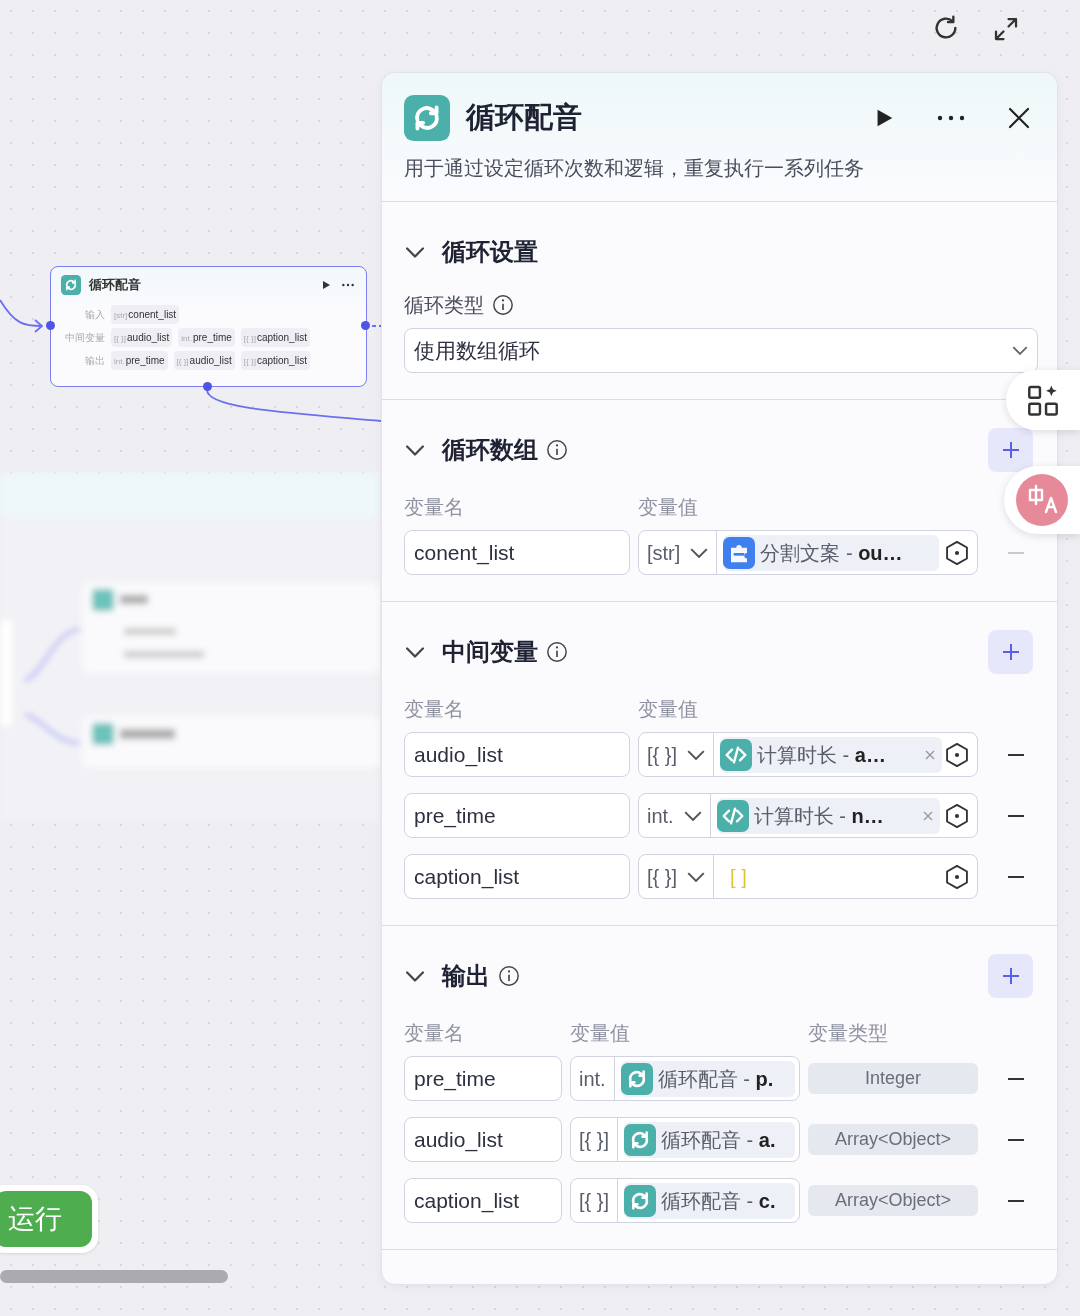 The image size is (1080, 1316). What do you see at coordinates (94, 361) in the screenshot?
I see `row-label: 输出` at bounding box center [94, 361].